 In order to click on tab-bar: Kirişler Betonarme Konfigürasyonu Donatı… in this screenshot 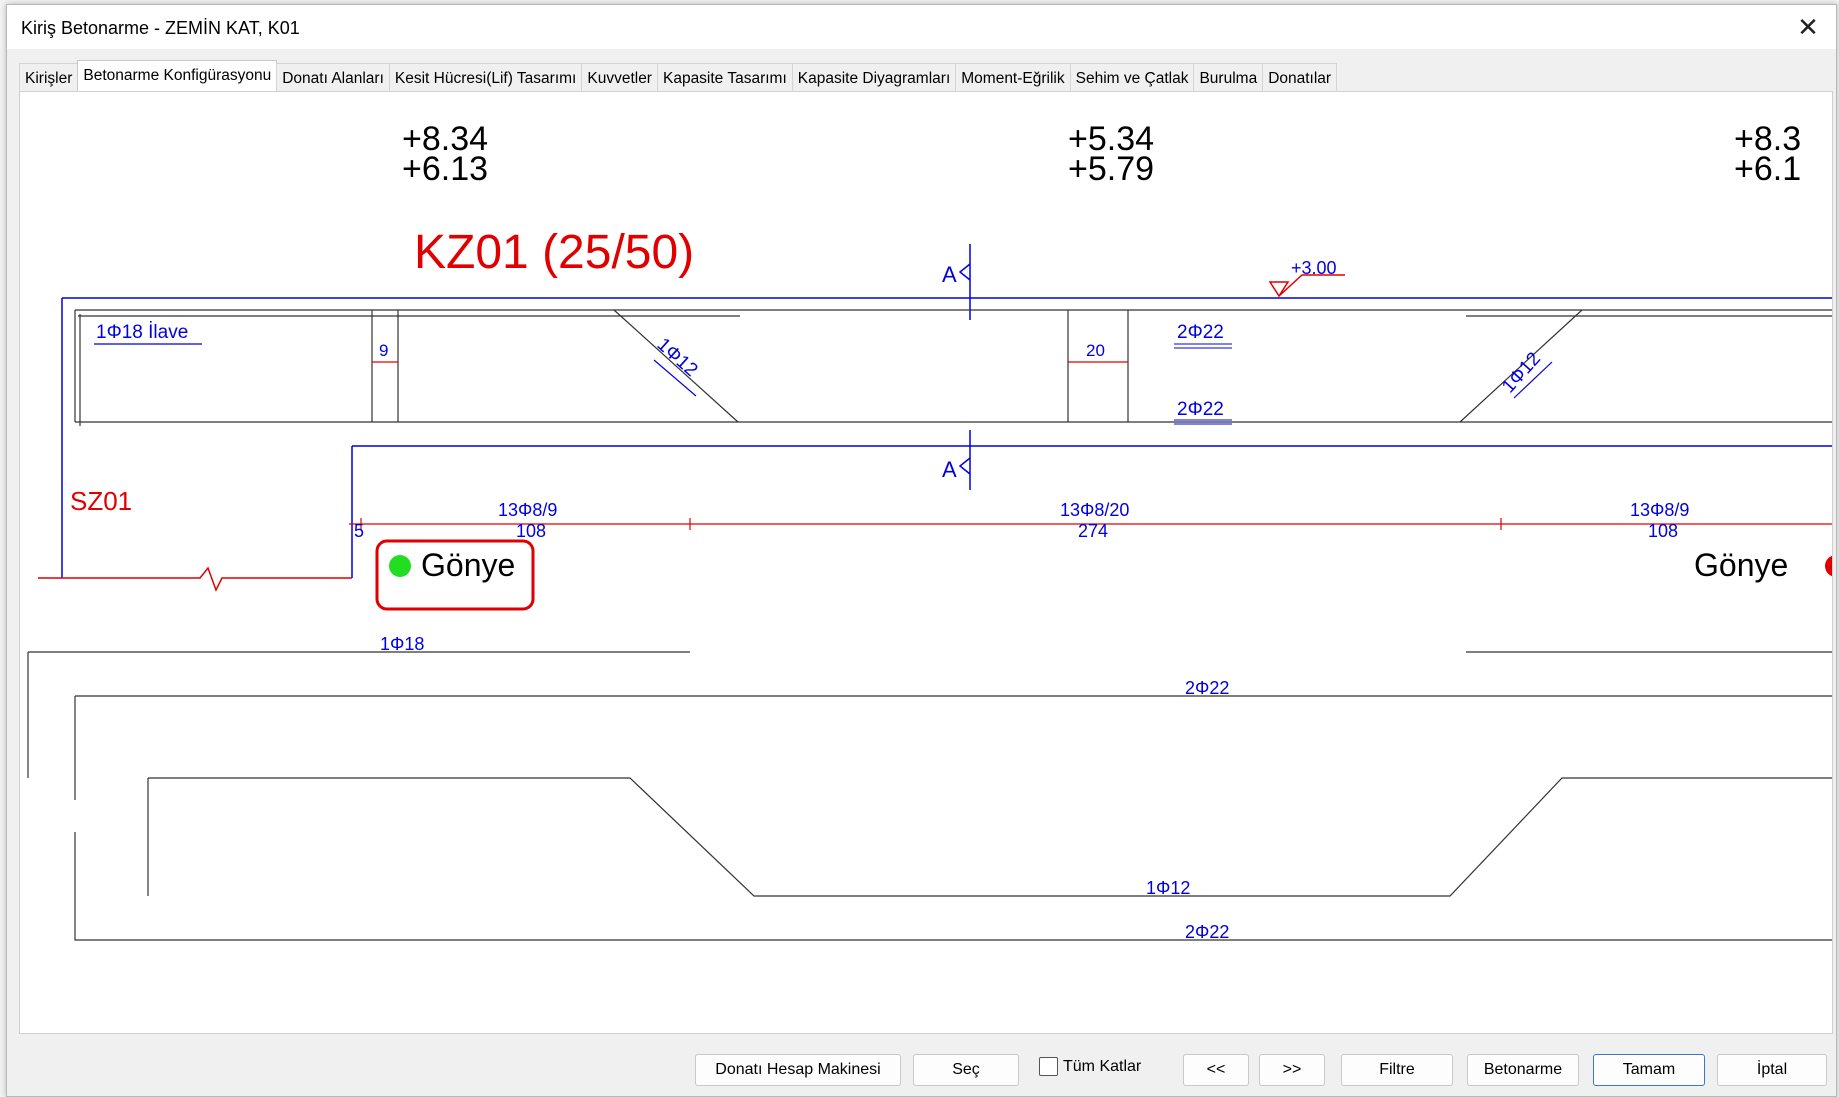, I will do `click(678, 76)`.